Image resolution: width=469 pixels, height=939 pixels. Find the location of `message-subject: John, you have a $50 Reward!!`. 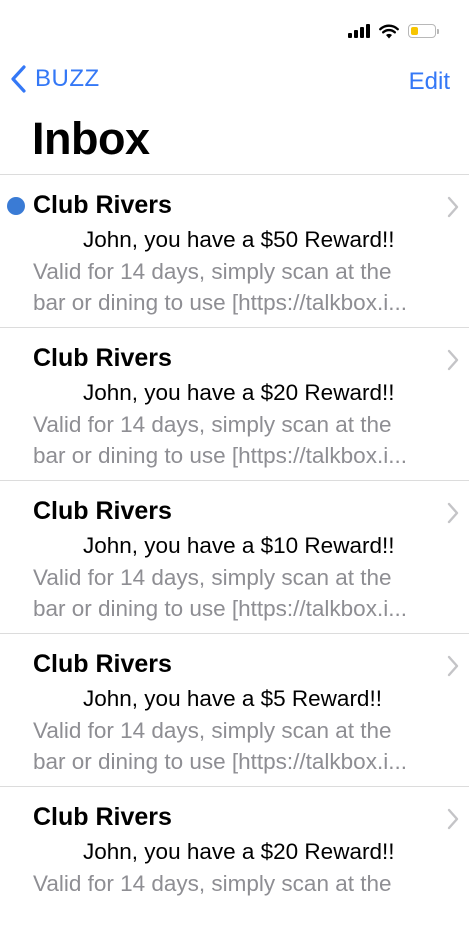

message-subject: John, you have a $50 Reward!! is located at coordinates (214, 239).